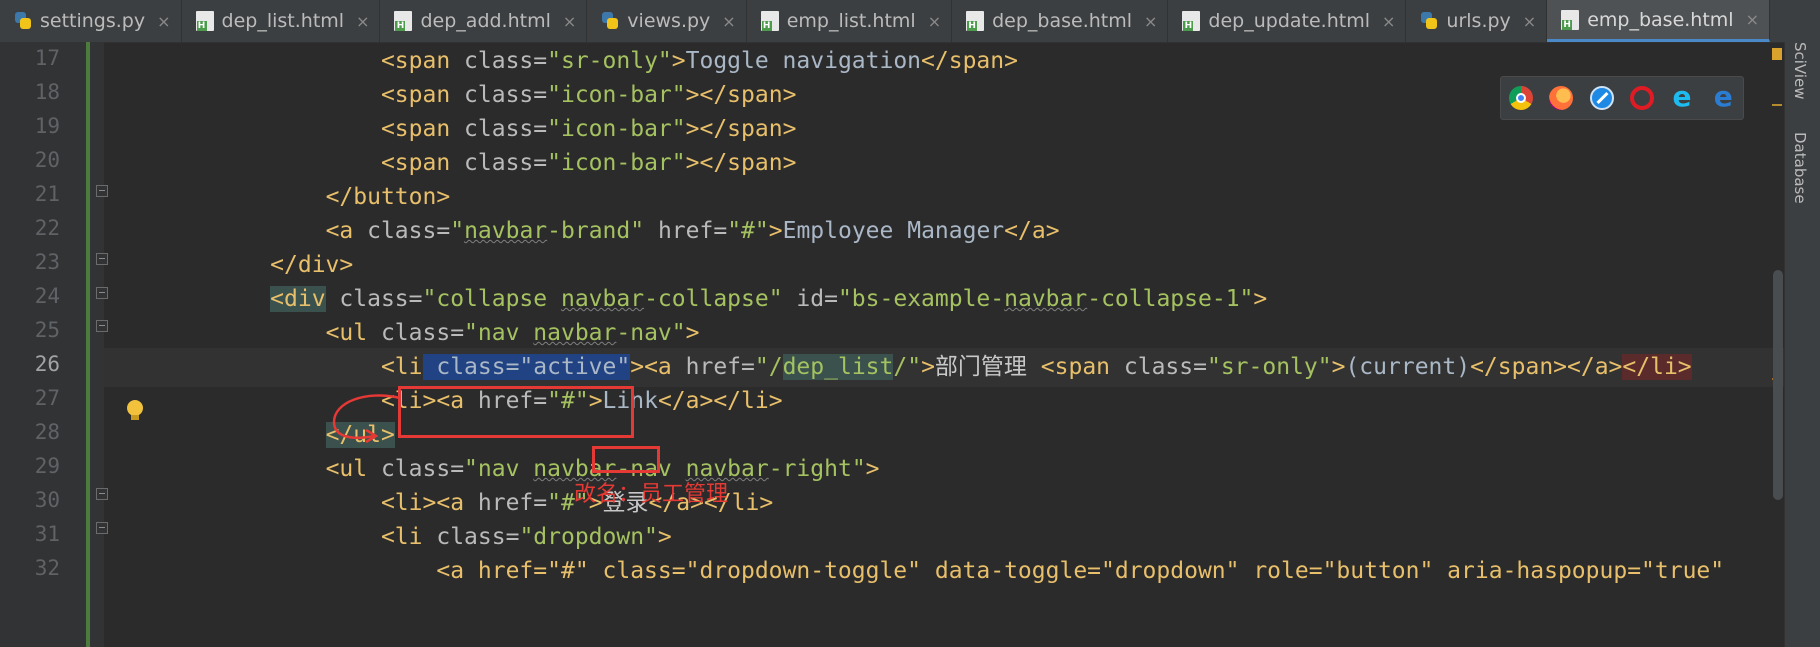 The image size is (1820, 647). Describe the element at coordinates (596, 231) in the screenshot. I see `value-token: -brand"` at that location.